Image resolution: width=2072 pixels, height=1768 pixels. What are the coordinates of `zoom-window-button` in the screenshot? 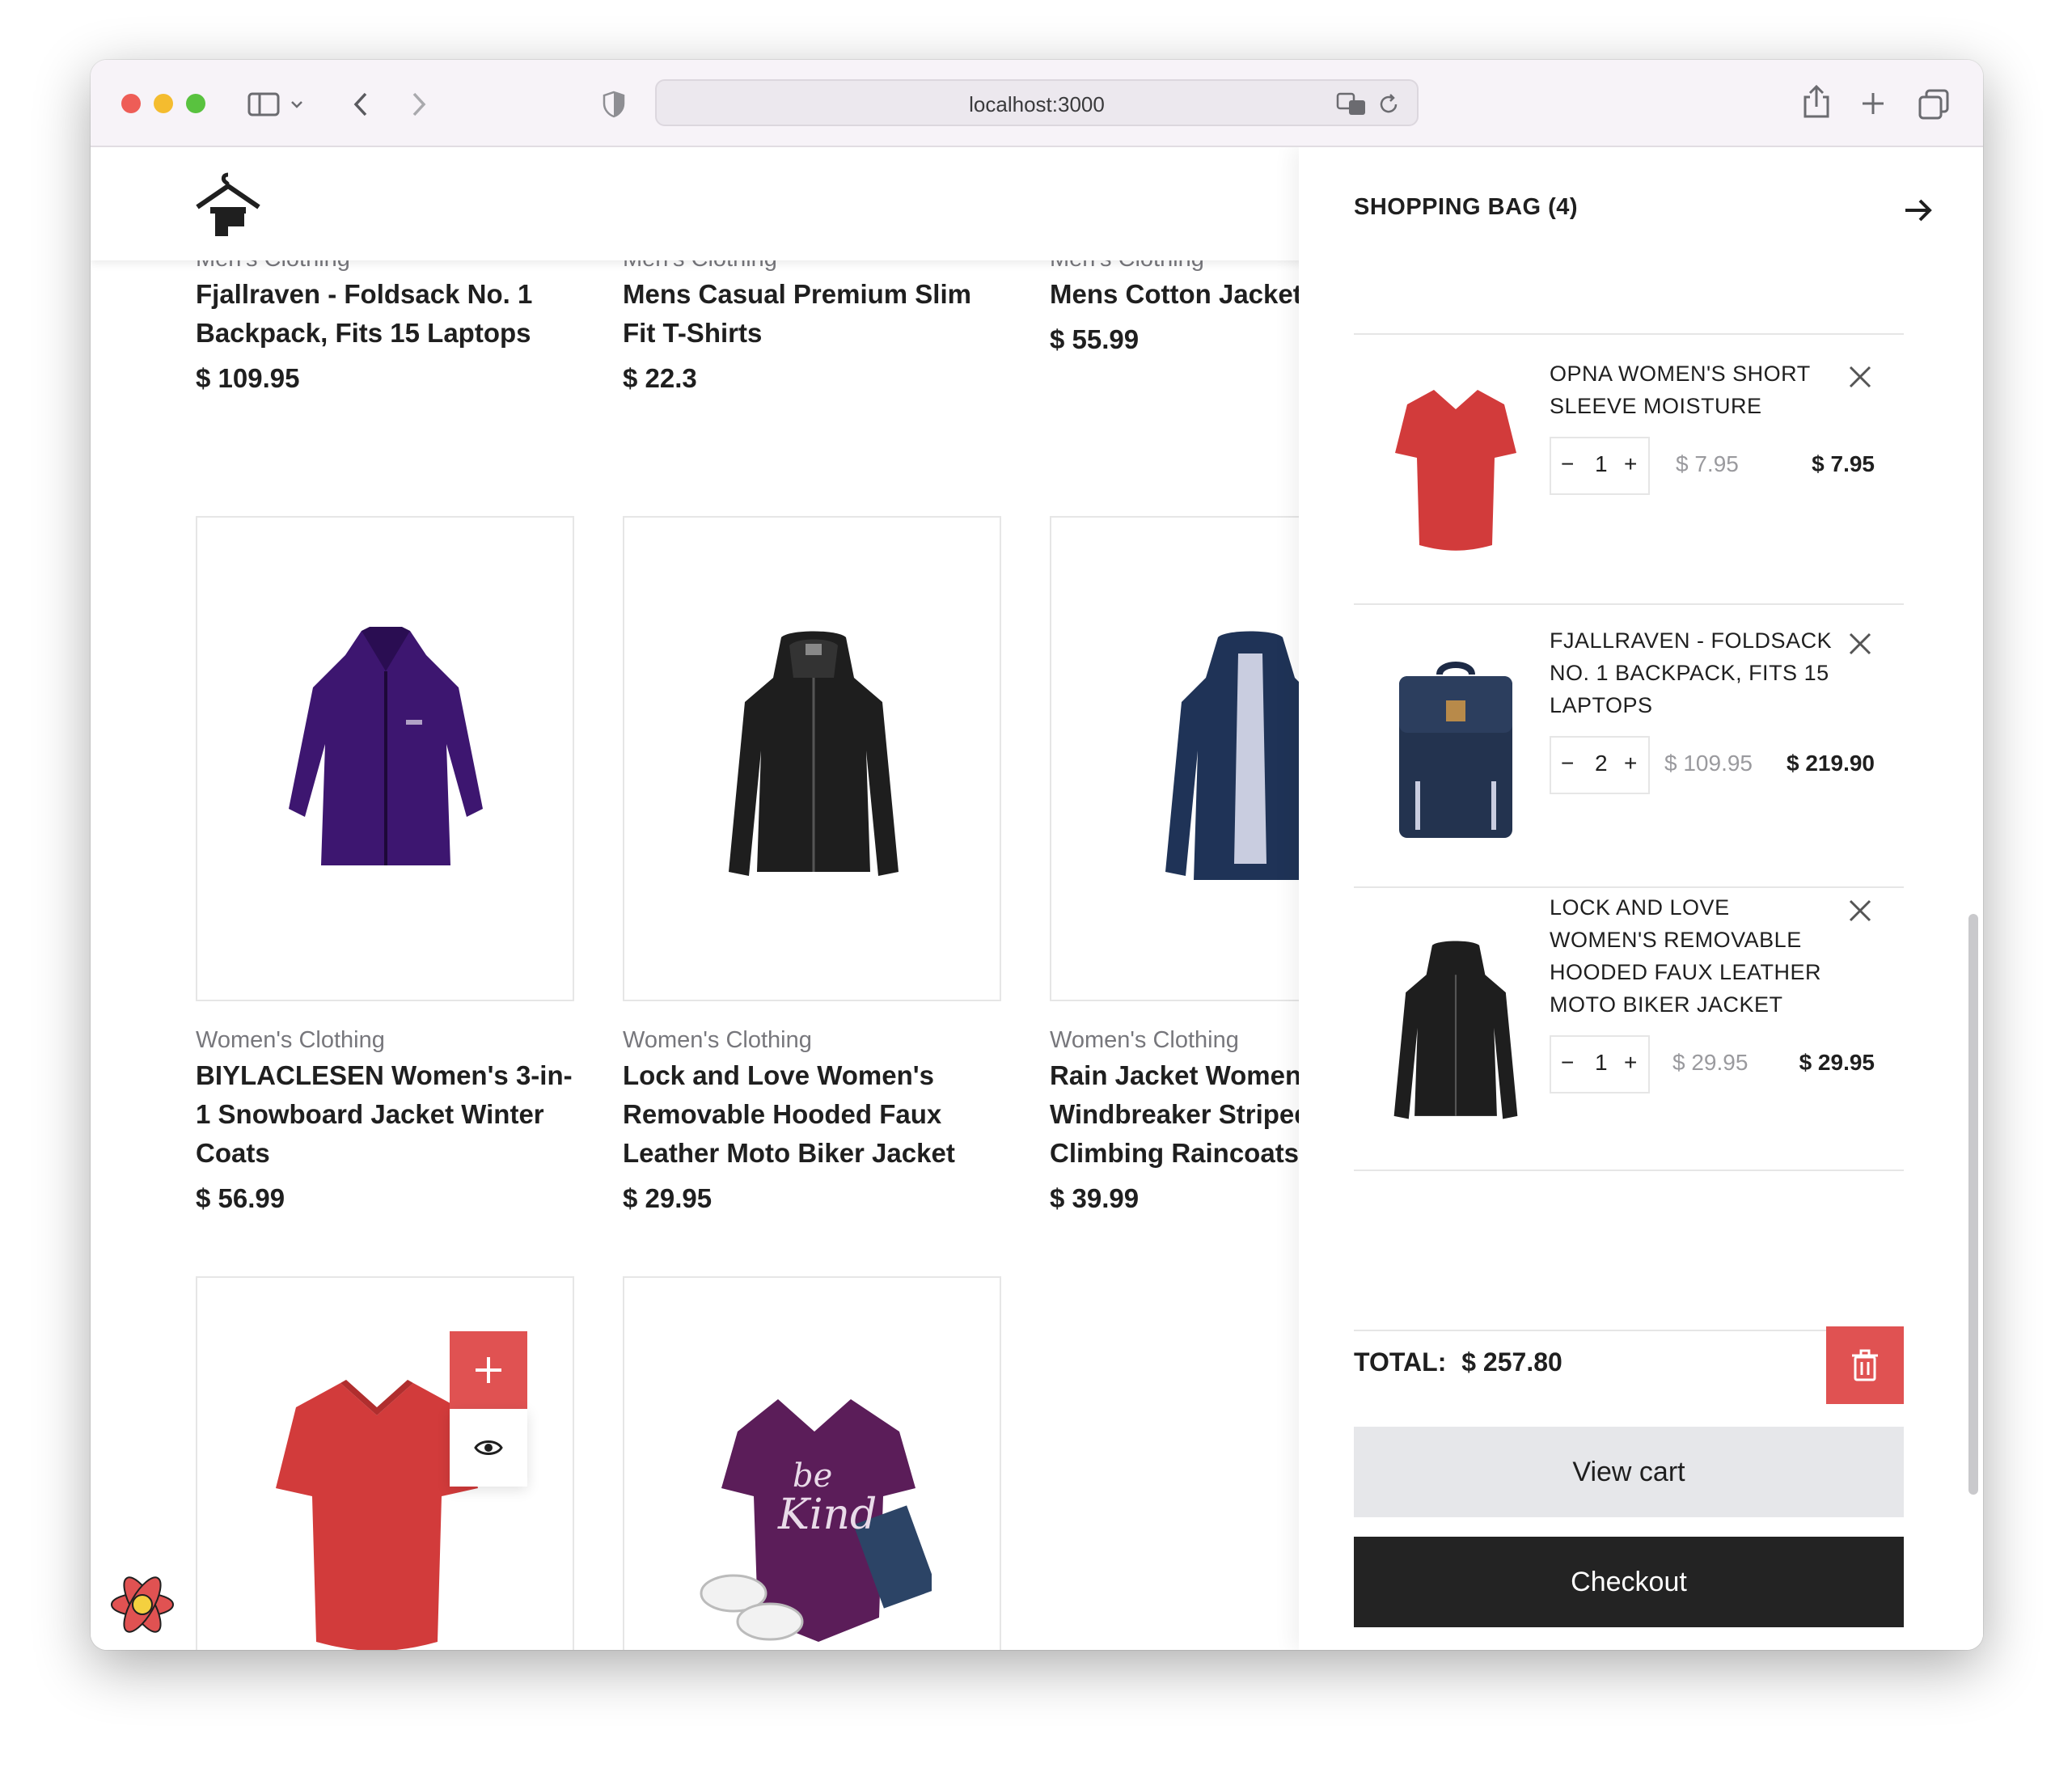 It's located at (195, 104).